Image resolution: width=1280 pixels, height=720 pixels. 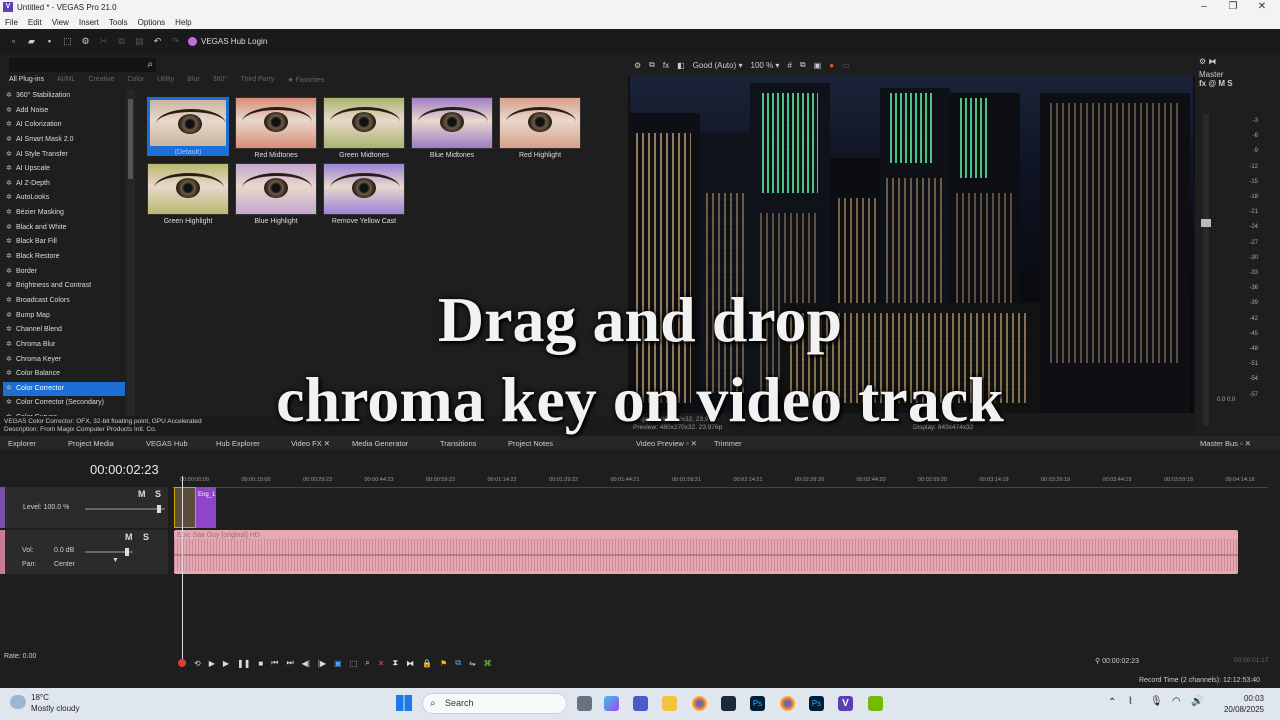 I want to click on copilot-icon, so click(x=611, y=703).